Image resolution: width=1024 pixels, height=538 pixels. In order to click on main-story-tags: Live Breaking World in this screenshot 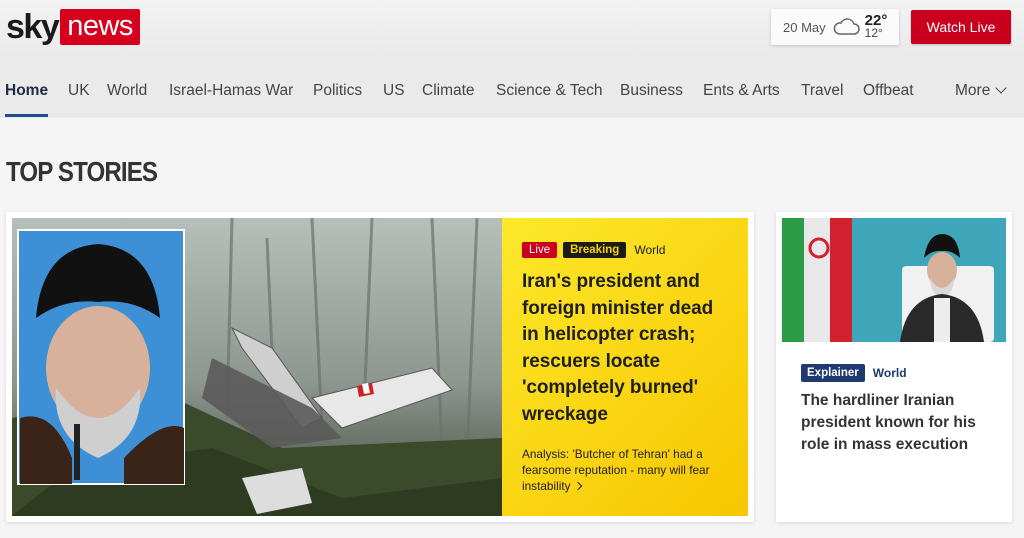, I will do `click(625, 249)`.